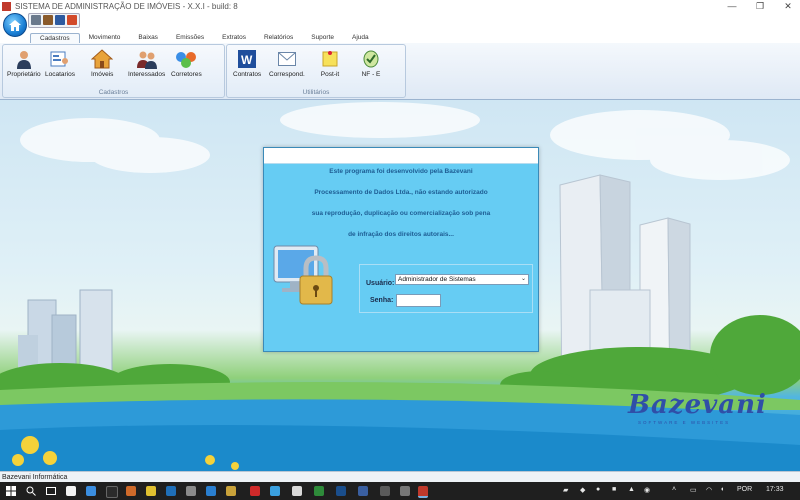  What do you see at coordinates (55, 38) in the screenshot?
I see `tab-cadastros: Cadastros` at bounding box center [55, 38].